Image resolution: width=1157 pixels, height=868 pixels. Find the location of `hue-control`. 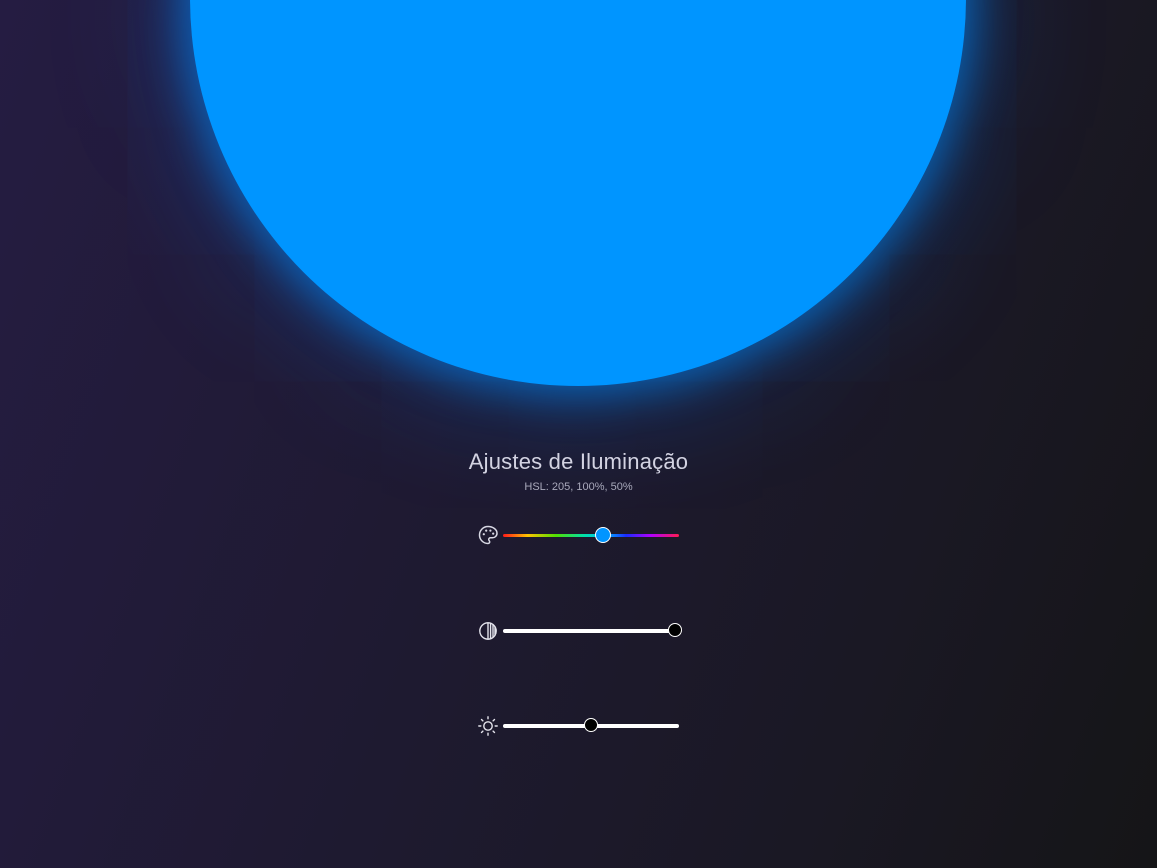

hue-control is located at coordinates (581, 535).